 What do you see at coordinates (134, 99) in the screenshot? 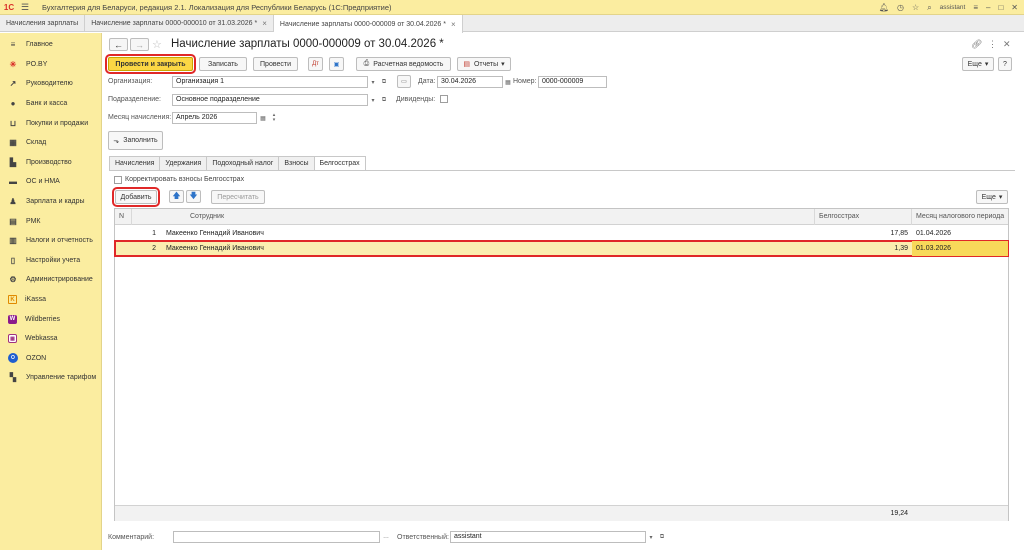
I see `dept-label: Подразделение:` at bounding box center [134, 99].